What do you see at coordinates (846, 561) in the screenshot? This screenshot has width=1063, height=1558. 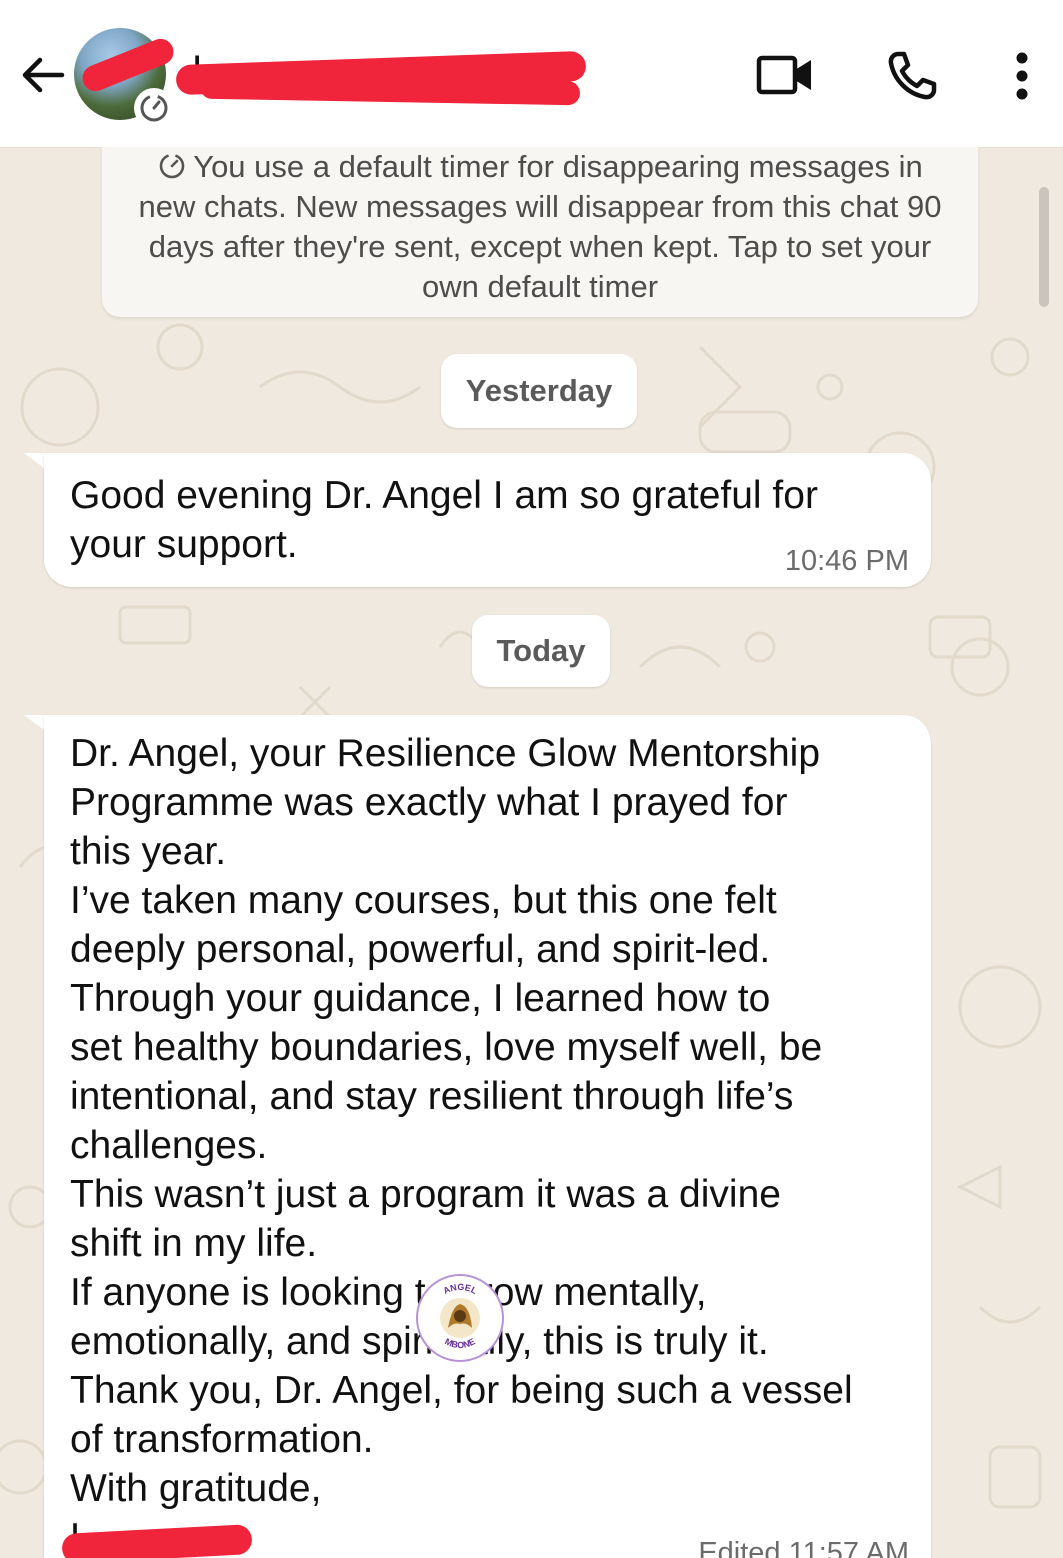 I see `message-time: 10:46 PM` at bounding box center [846, 561].